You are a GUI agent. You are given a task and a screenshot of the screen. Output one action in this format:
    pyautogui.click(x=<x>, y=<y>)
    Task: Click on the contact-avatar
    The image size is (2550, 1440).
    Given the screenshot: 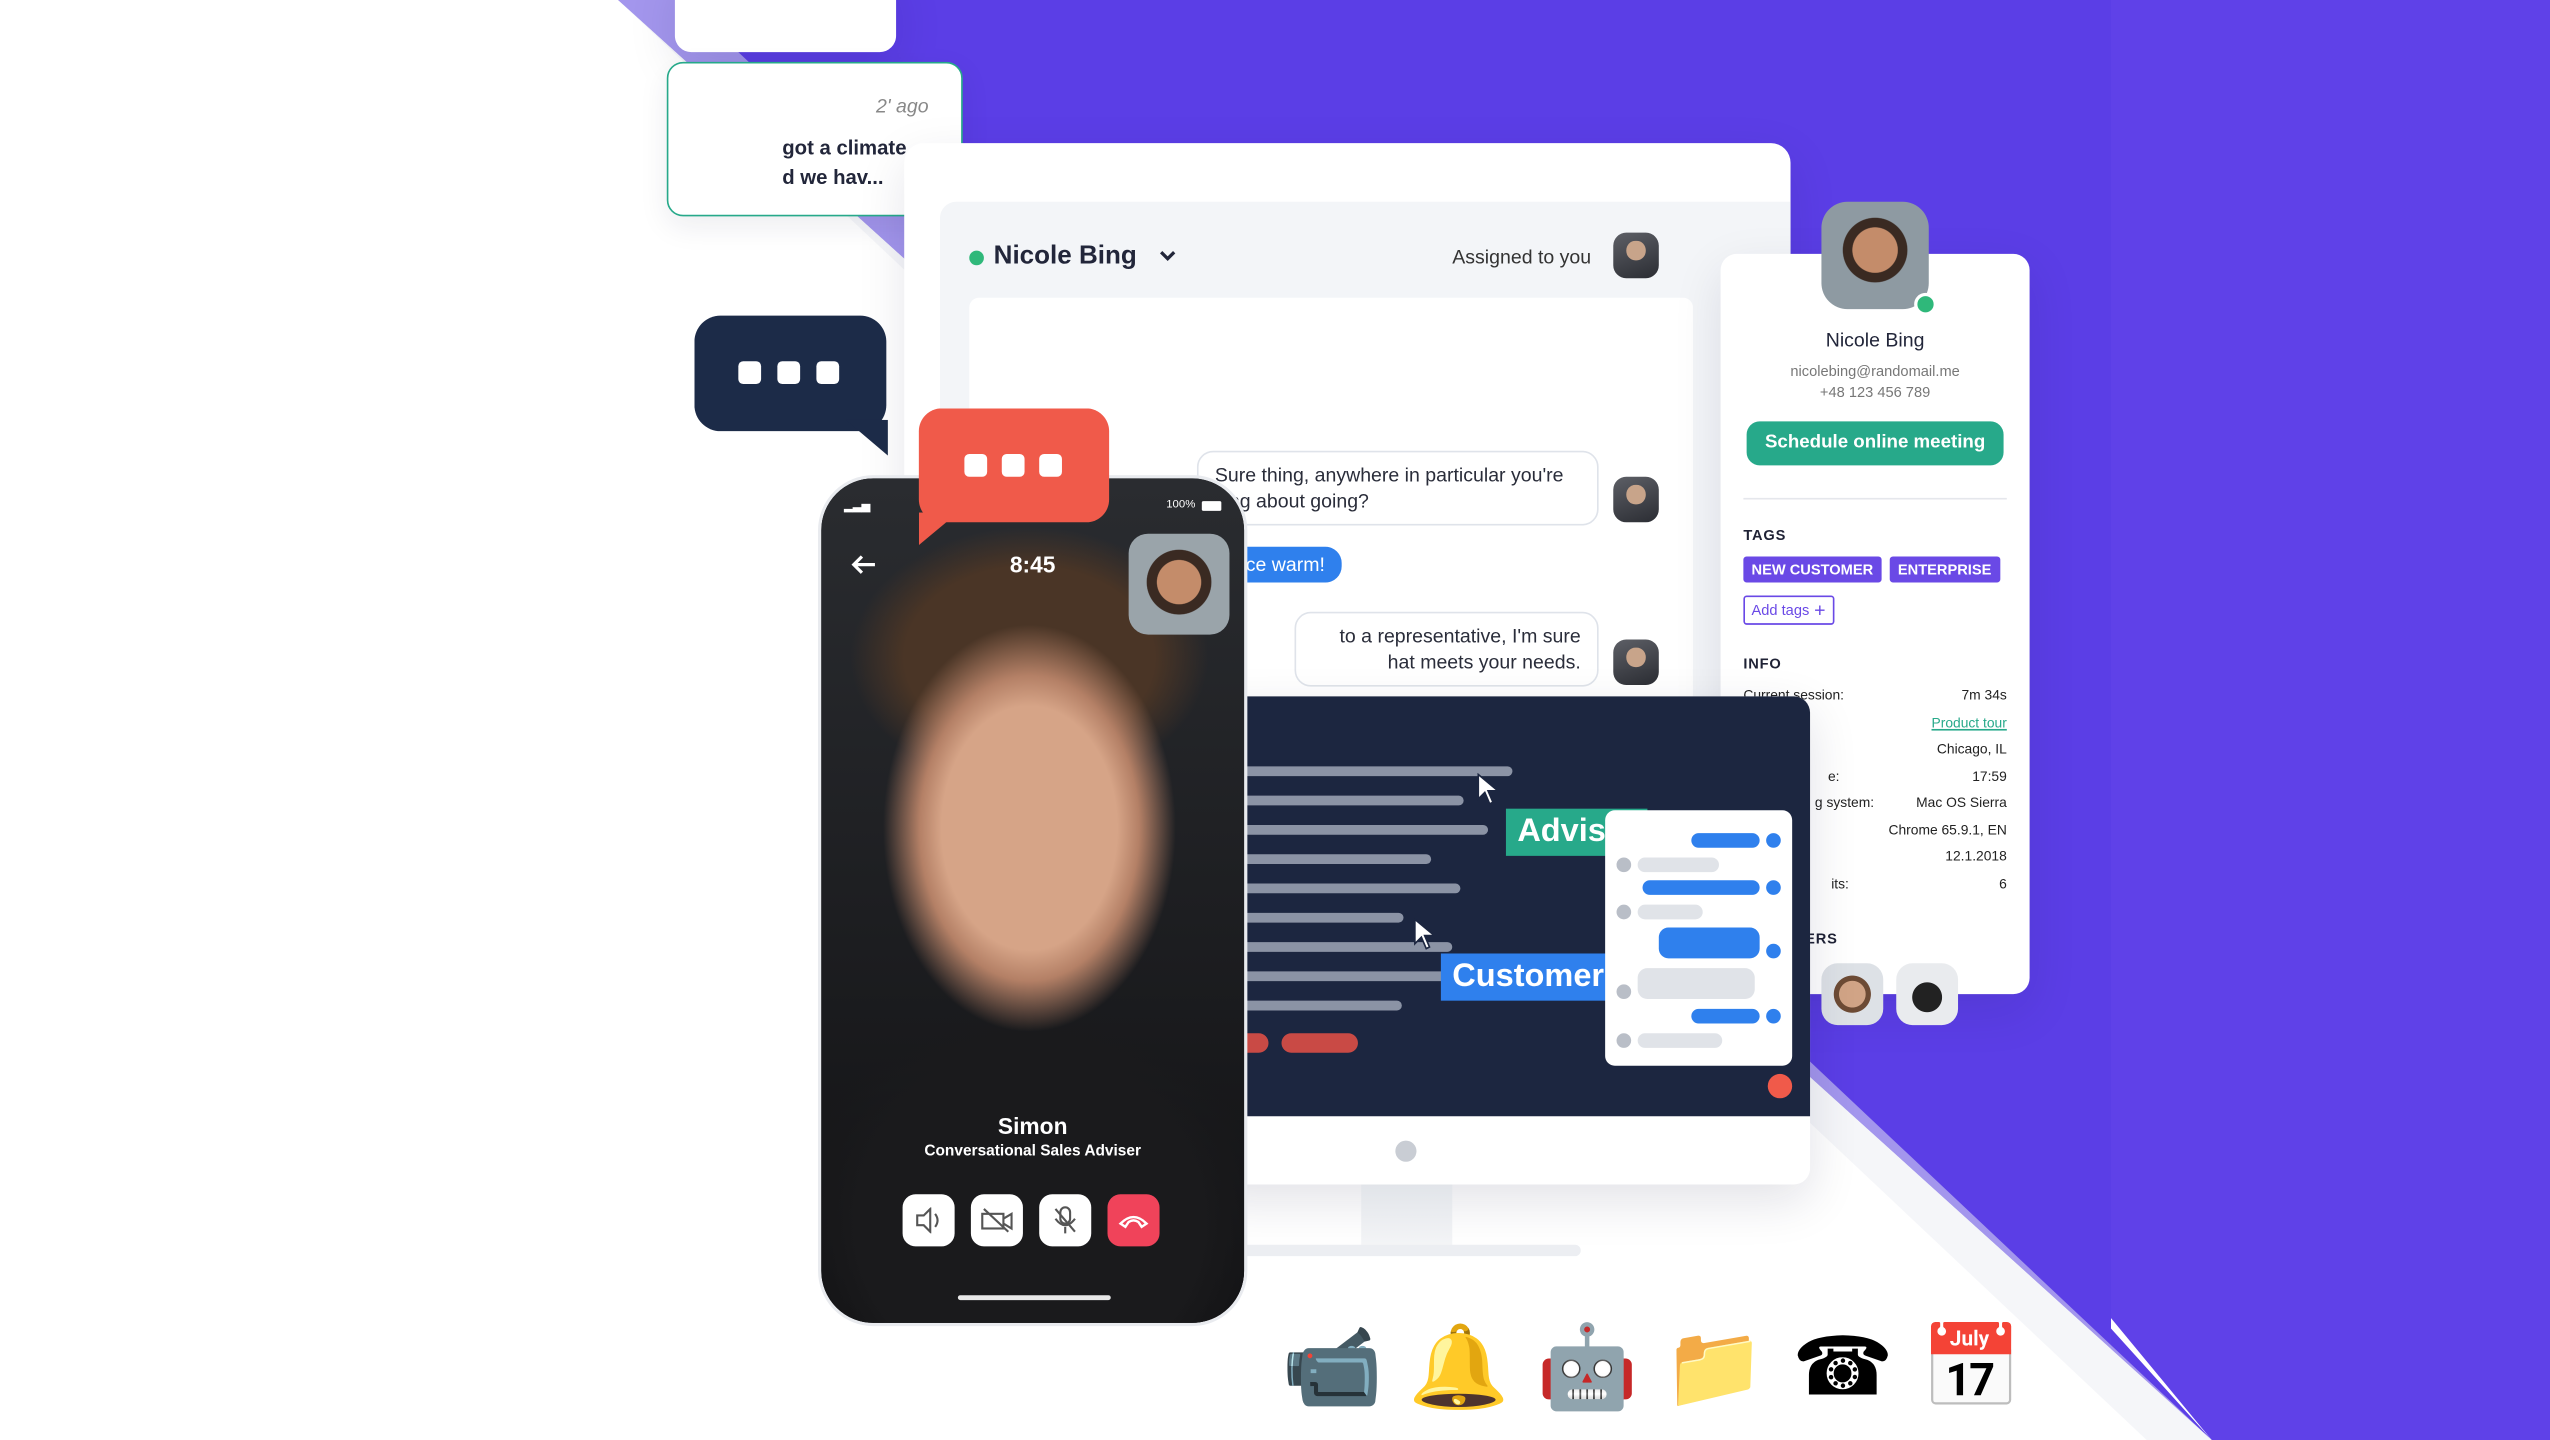 What is the action you would take?
    pyautogui.click(x=1875, y=255)
    